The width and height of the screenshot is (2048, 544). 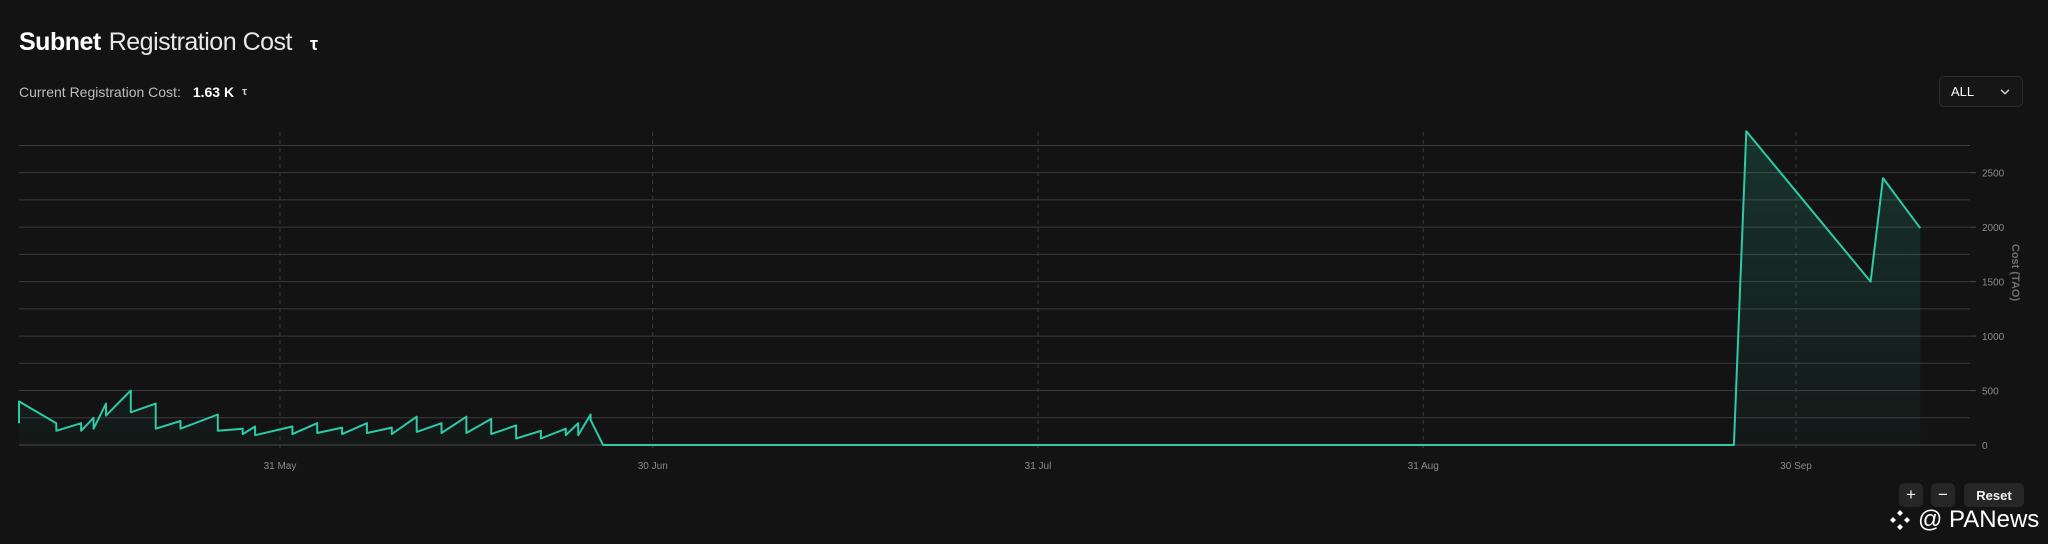 What do you see at coordinates (1900, 520) in the screenshot?
I see `panews-logo-icon` at bounding box center [1900, 520].